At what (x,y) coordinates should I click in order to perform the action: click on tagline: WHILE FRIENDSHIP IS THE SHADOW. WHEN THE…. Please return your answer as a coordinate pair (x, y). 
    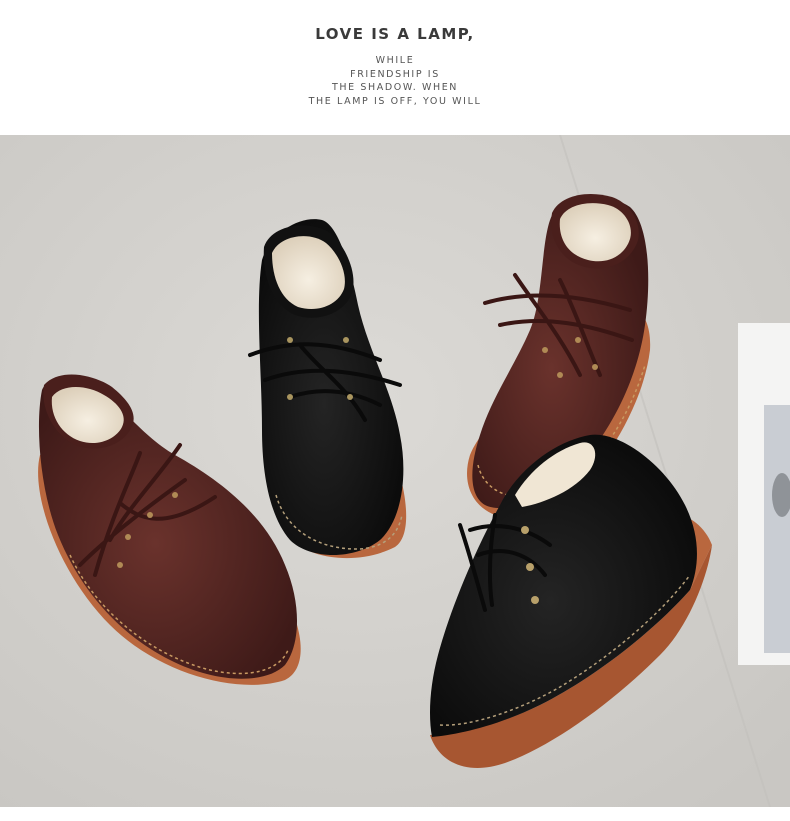
    Looking at the image, I should click on (395, 81).